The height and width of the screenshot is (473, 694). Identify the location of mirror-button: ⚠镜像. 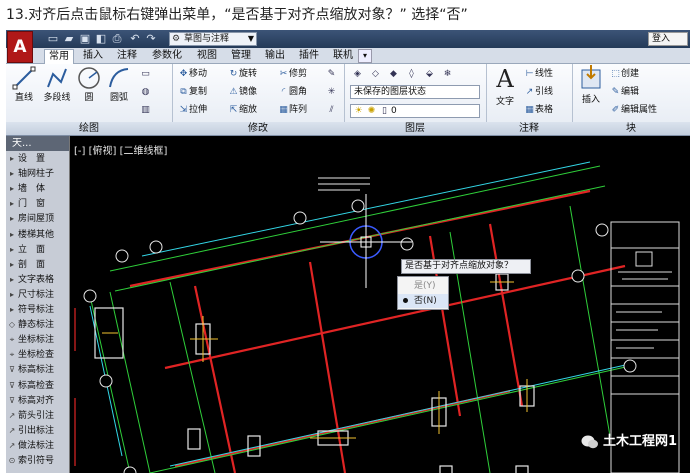
(242, 92).